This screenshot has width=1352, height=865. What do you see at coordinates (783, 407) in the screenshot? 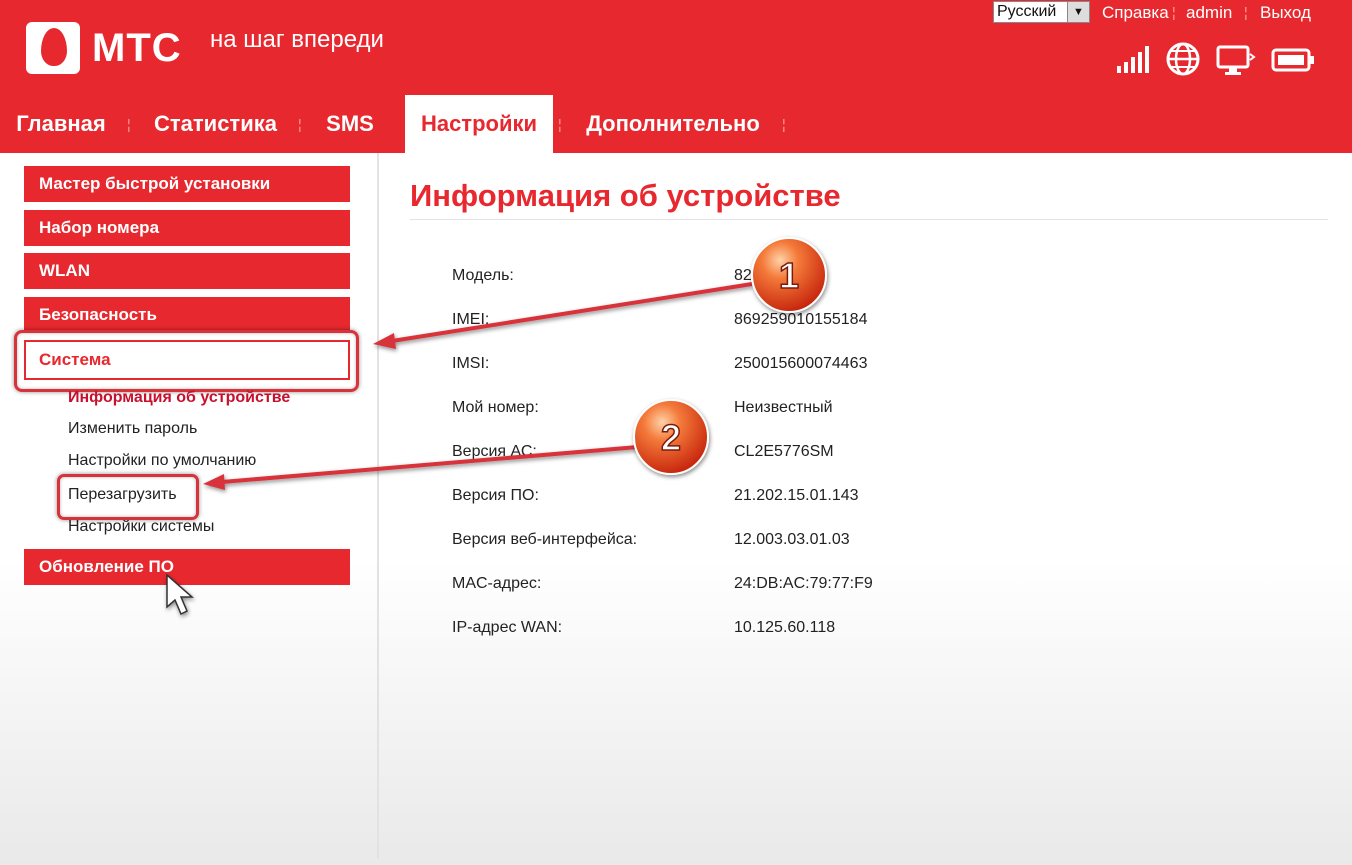
I see `info-value-my-number: Неизвестный` at bounding box center [783, 407].